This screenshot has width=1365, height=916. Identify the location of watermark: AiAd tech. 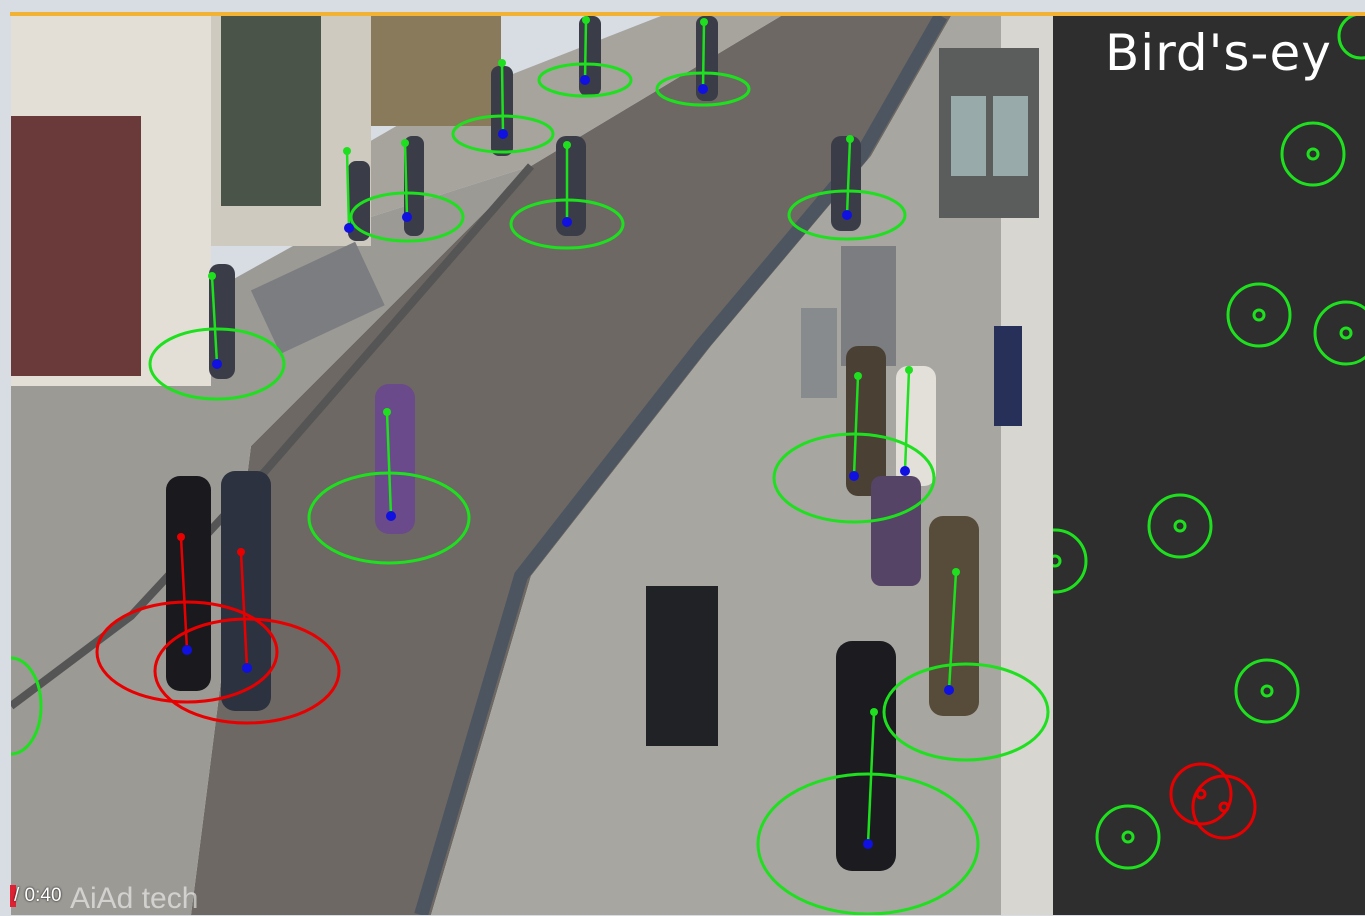
(134, 898).